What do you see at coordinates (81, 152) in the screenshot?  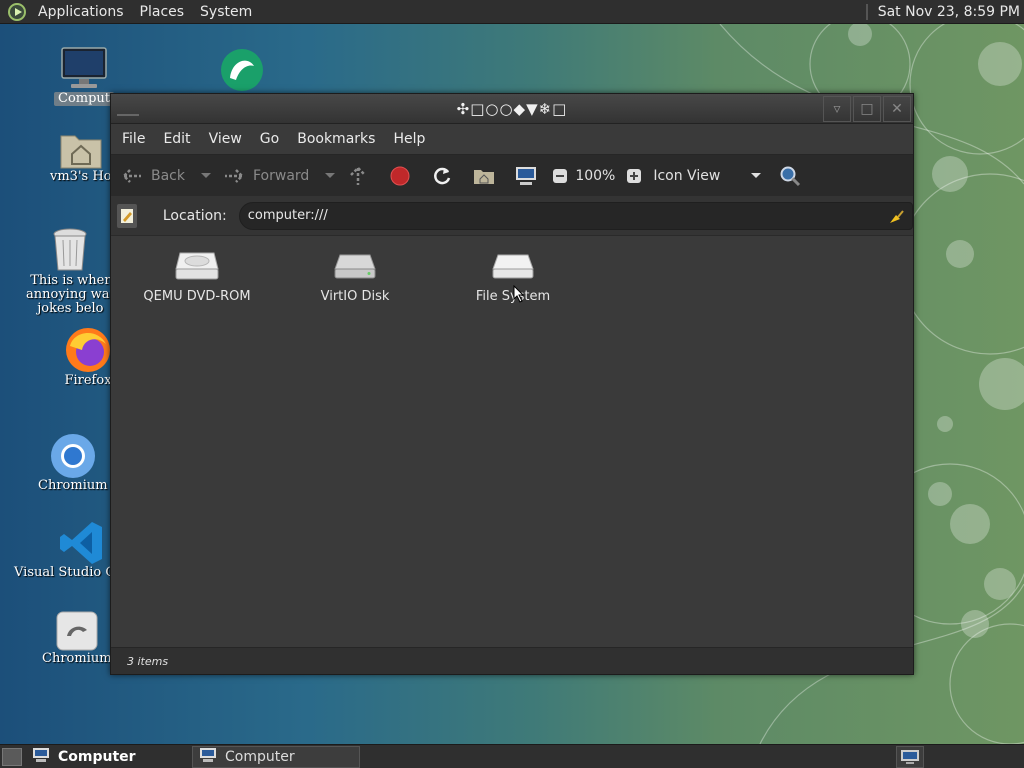 I see `home-folder-icon` at bounding box center [81, 152].